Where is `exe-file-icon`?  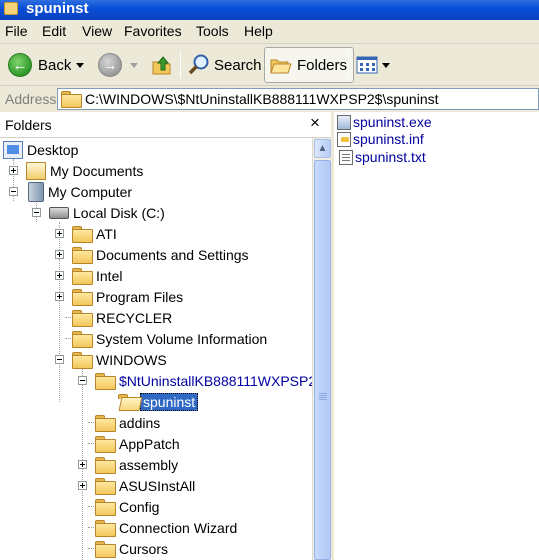
exe-file-icon is located at coordinates (344, 122).